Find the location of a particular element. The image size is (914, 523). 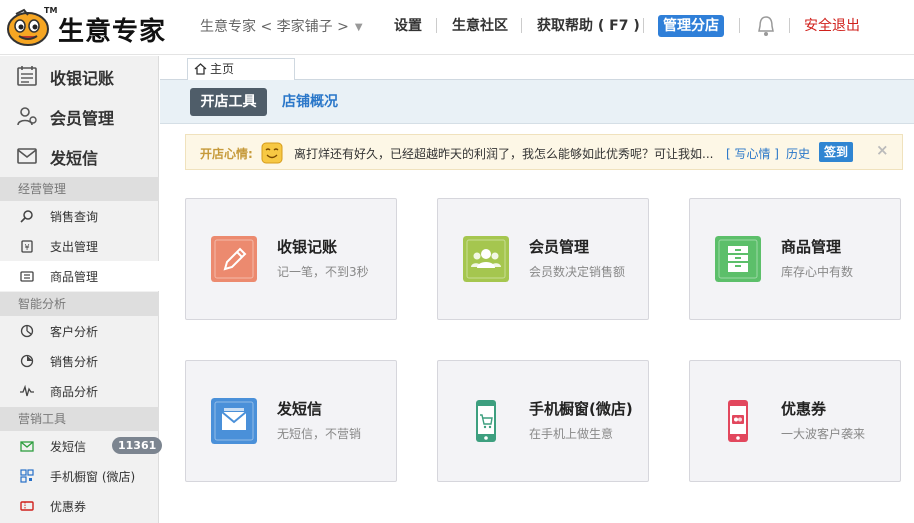

sidebar-item-customer-analysis: 客户分析 is located at coordinates (79, 331).